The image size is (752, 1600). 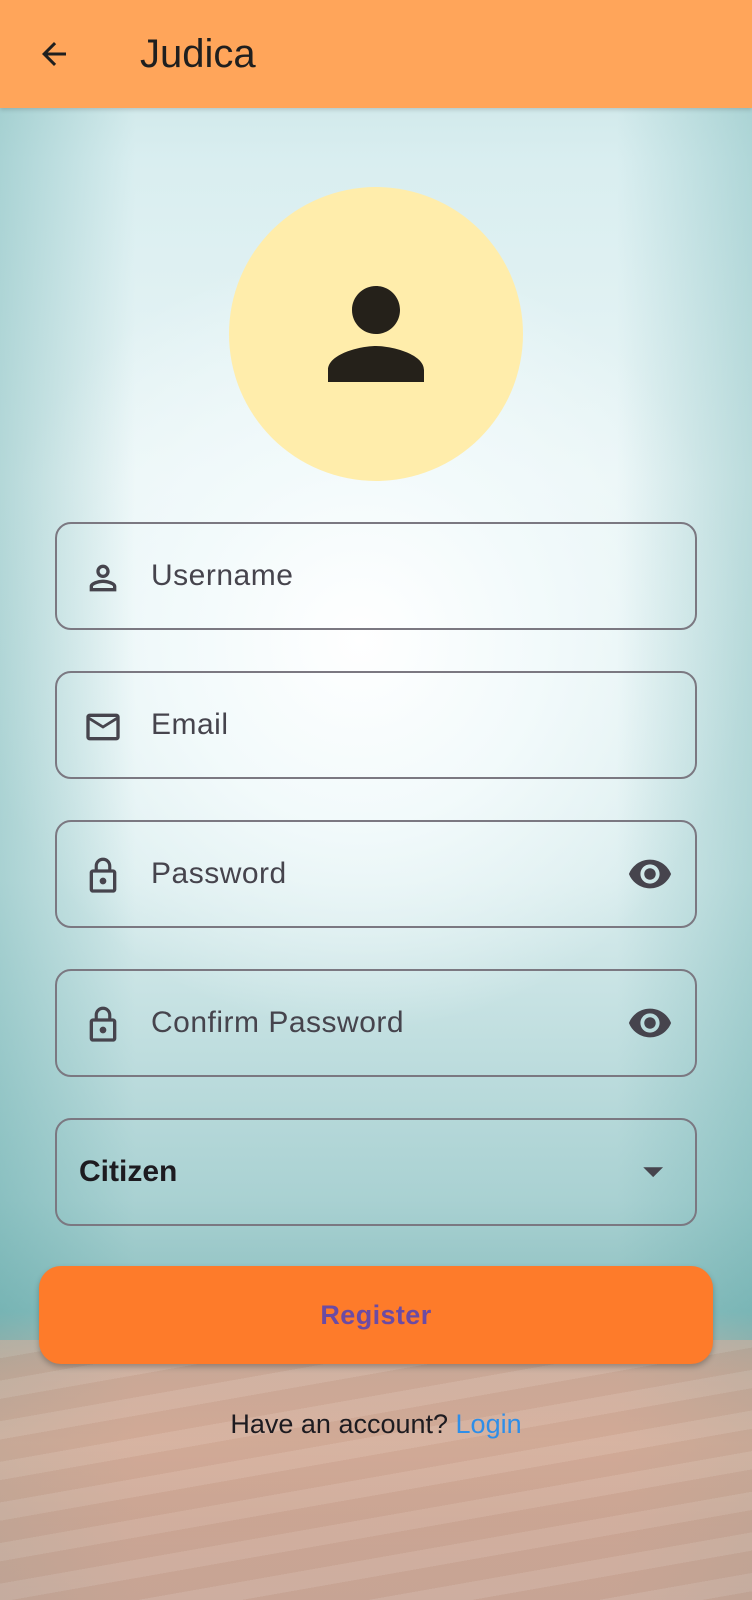 I want to click on confirm-password-field: Confirm Password, so click(x=376, y=1023).